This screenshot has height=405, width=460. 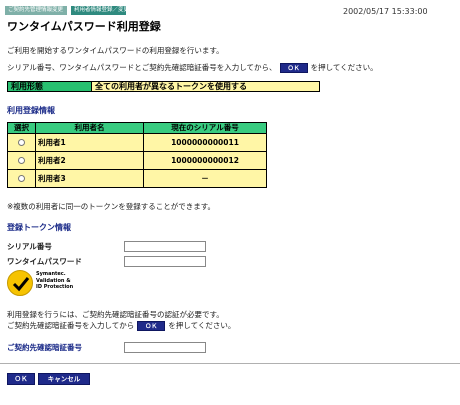 I want to click on table-row: 利用者1 1000000000011, so click(x=137, y=142).